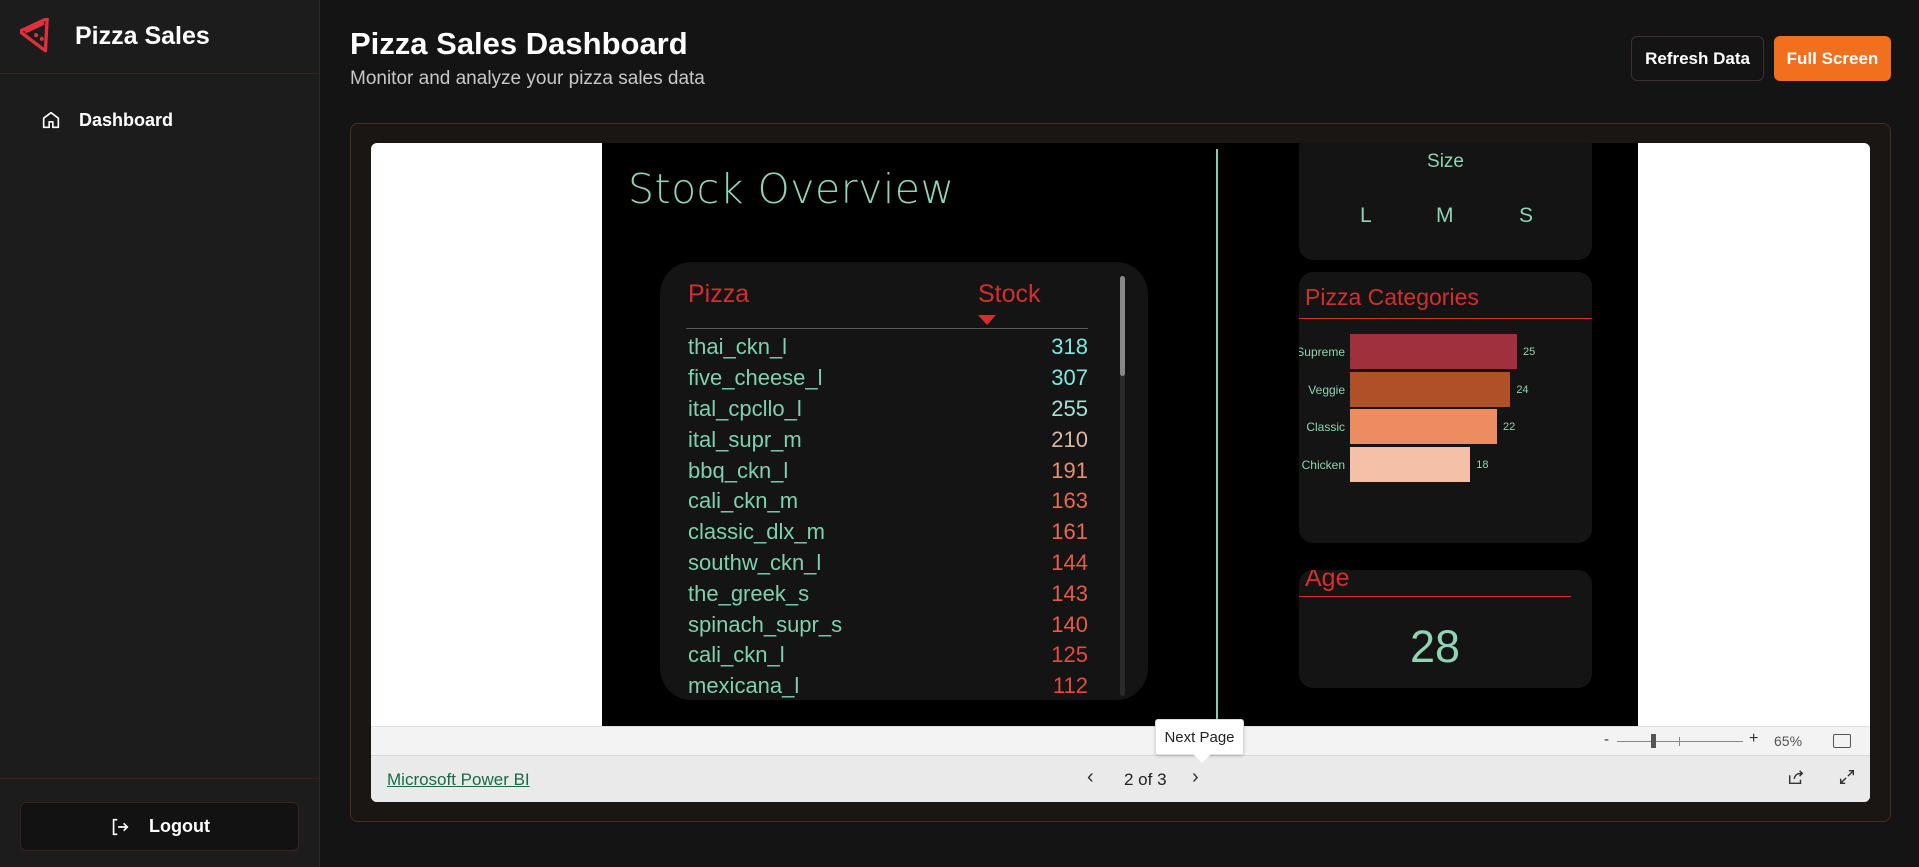 This screenshot has height=867, width=1919. What do you see at coordinates (1009, 294) in the screenshot?
I see `column-header-stock: Stock` at bounding box center [1009, 294].